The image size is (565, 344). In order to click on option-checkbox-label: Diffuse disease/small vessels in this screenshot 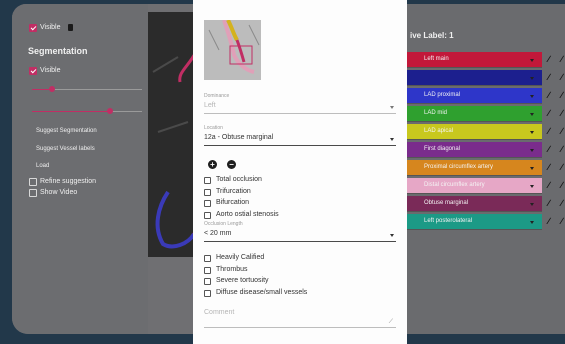, I will do `click(262, 292)`.